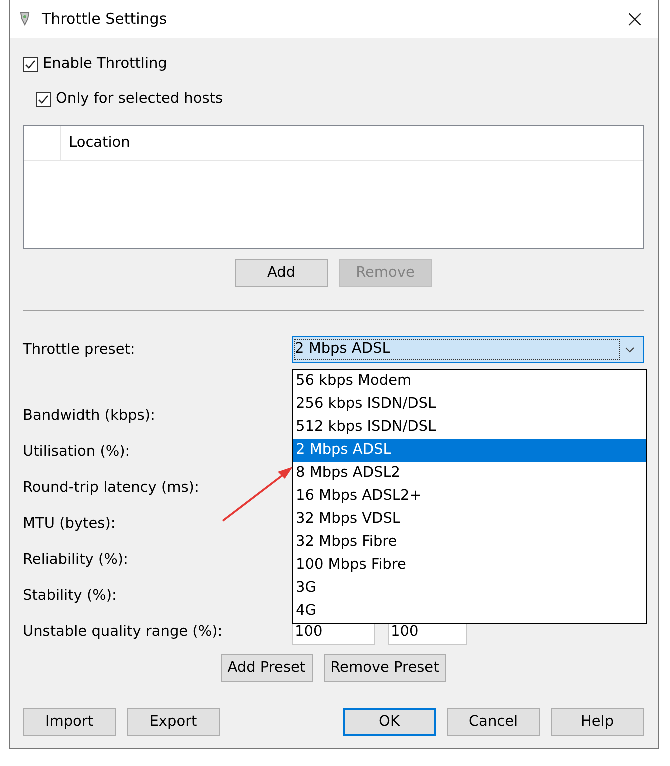  Describe the element at coordinates (25, 19) in the screenshot. I see `app-icon` at that location.